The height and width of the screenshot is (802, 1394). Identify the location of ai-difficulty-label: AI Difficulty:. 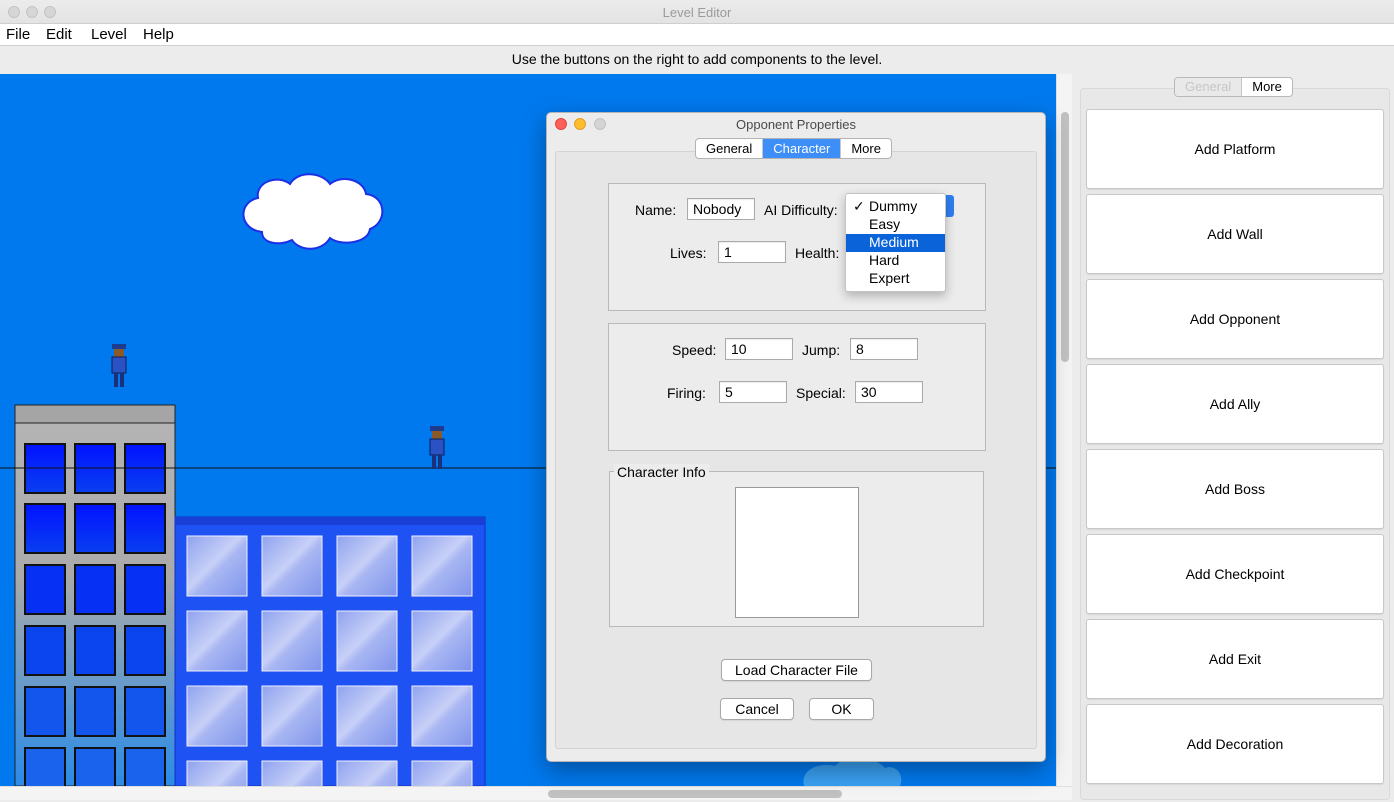
(801, 210).